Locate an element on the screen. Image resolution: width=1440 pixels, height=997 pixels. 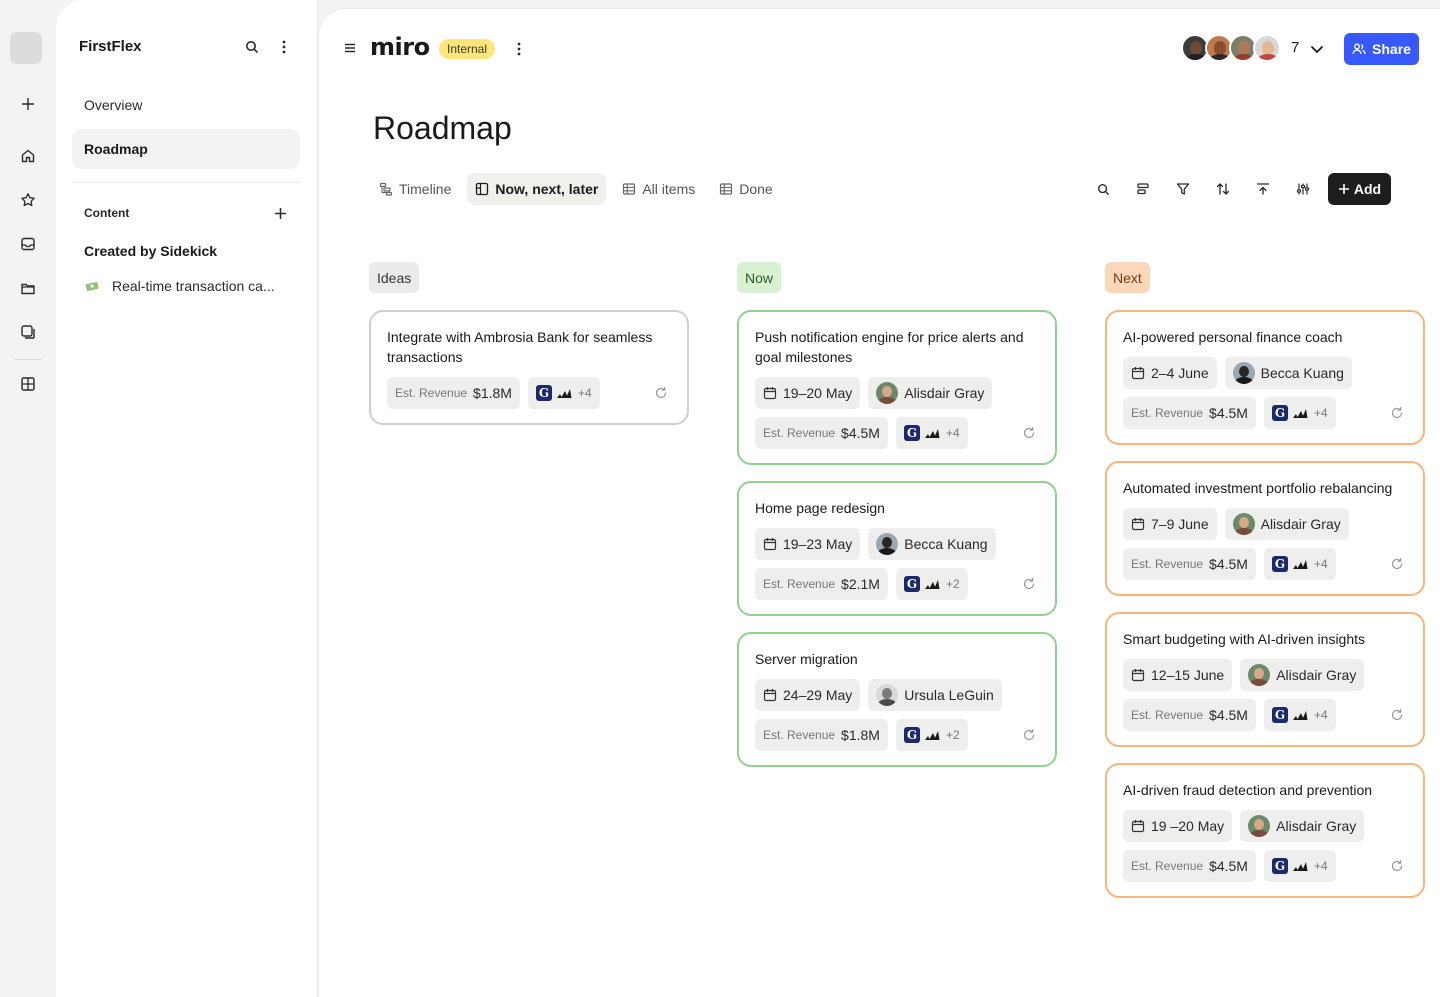
workspace-avatar is located at coordinates (26, 48).